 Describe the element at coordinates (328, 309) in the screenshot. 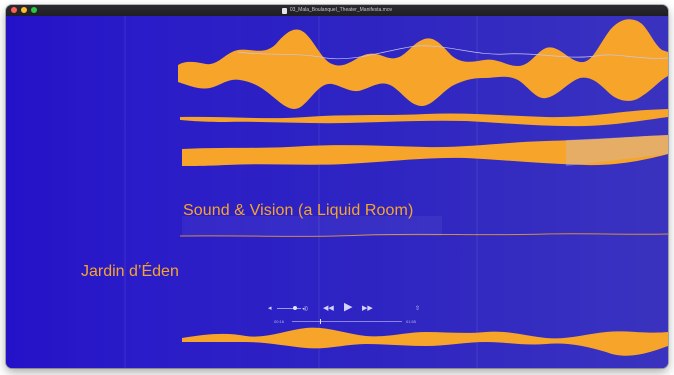

I see `rewind-icon: ◀◀` at that location.